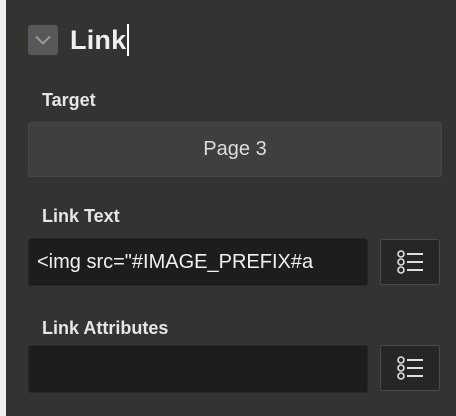  What do you see at coordinates (81, 216) in the screenshot?
I see `link-text-label: Link Text` at bounding box center [81, 216].